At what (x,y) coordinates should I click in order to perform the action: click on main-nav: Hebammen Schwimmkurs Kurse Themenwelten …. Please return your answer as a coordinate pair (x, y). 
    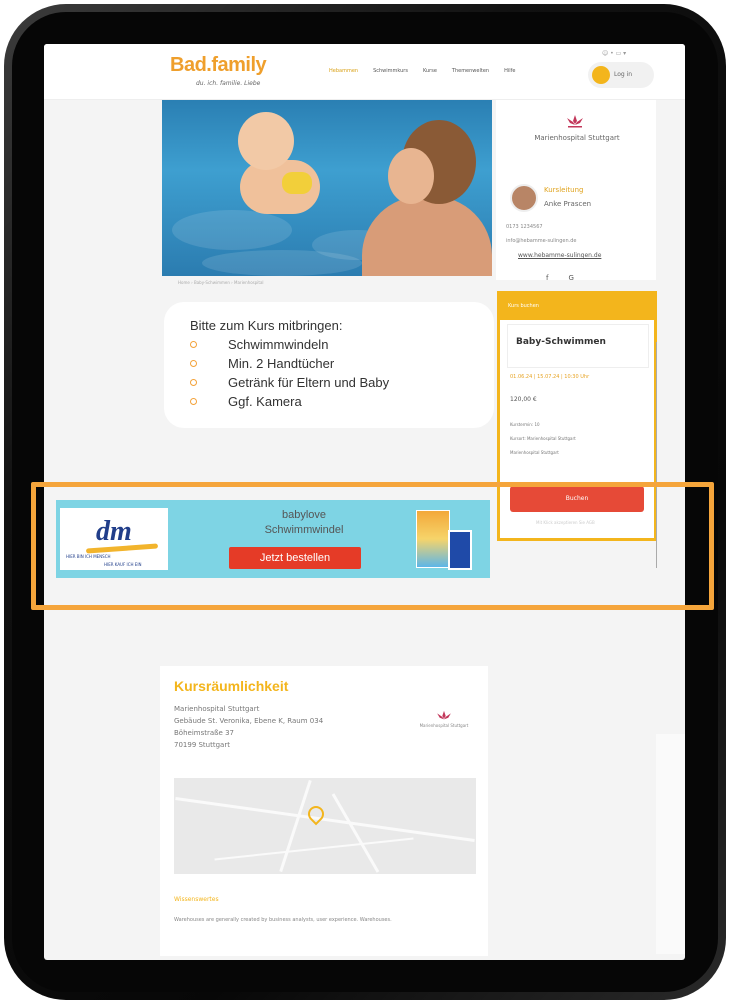
    Looking at the image, I should click on (422, 71).